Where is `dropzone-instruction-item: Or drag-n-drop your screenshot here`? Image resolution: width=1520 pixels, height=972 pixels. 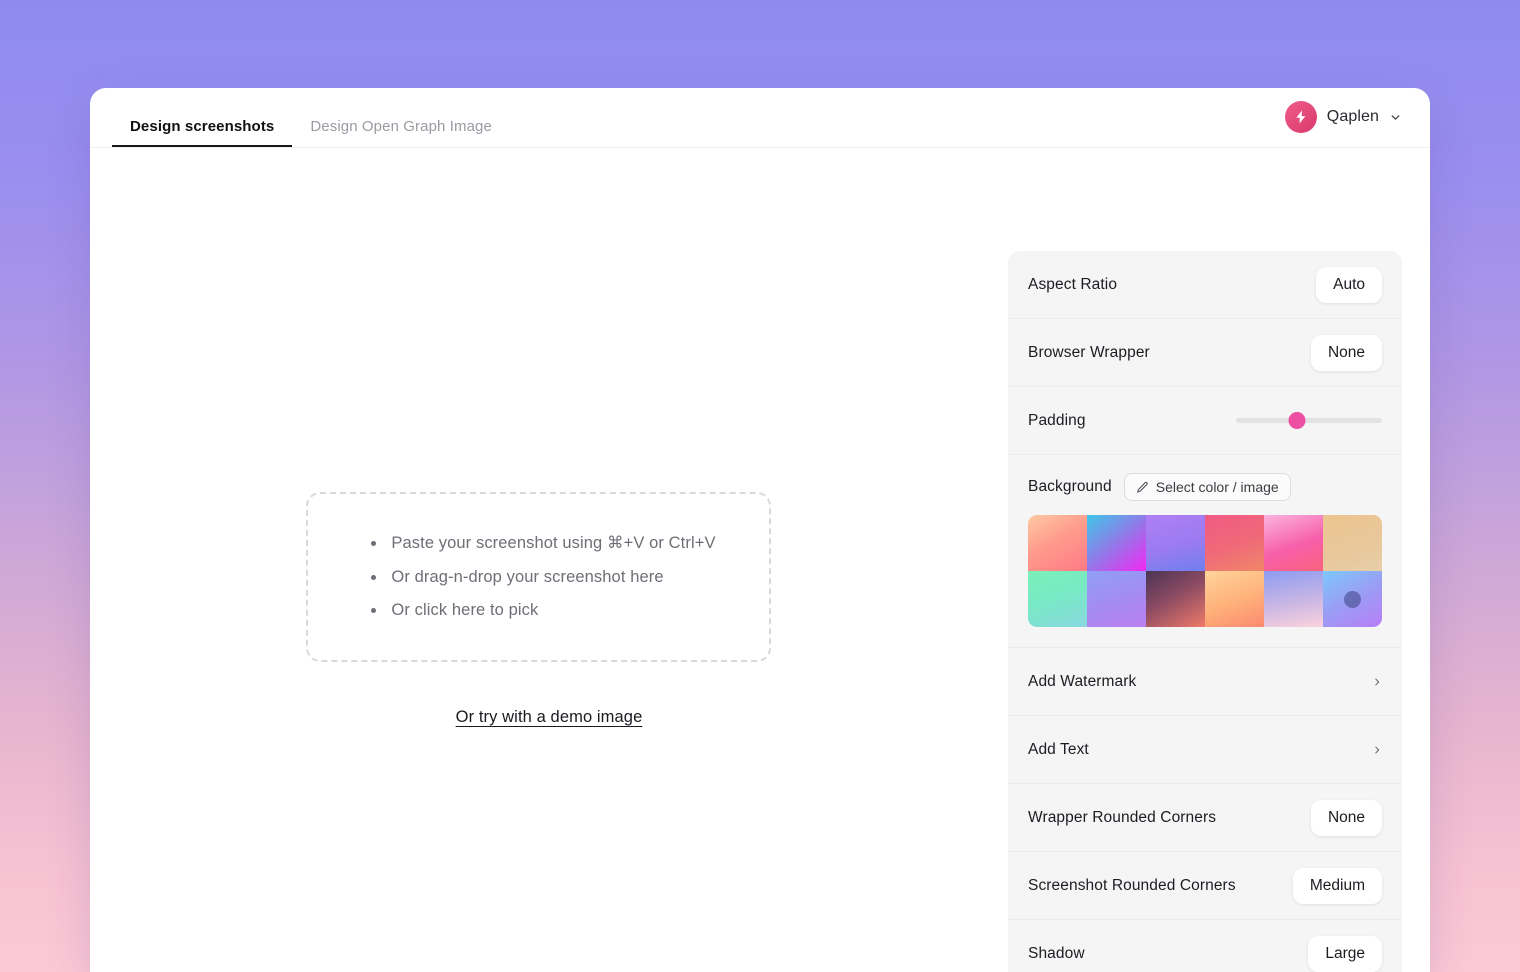
dropzone-instruction-item: Or drag-n-drop your screenshot here is located at coordinates (542, 577).